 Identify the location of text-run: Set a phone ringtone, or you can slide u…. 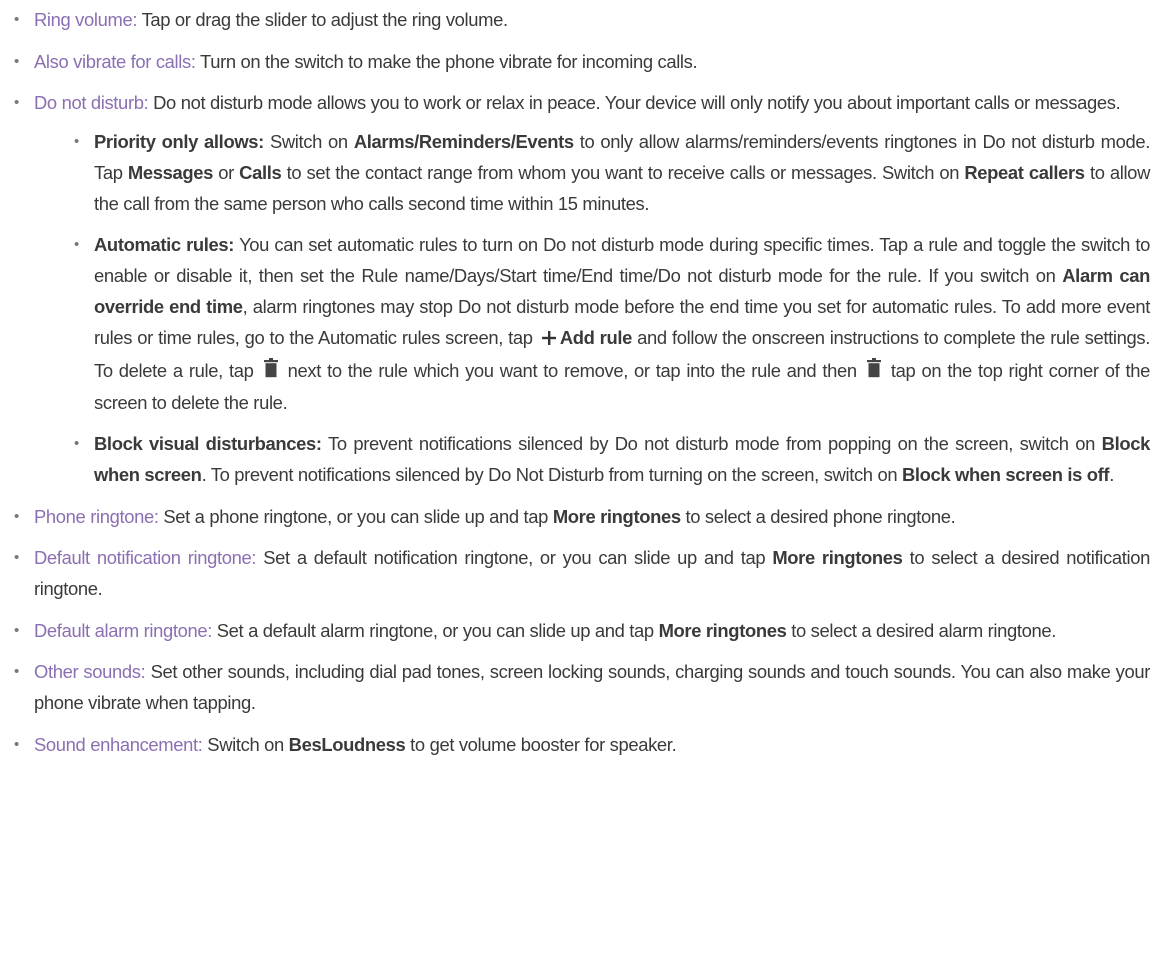
(355, 516).